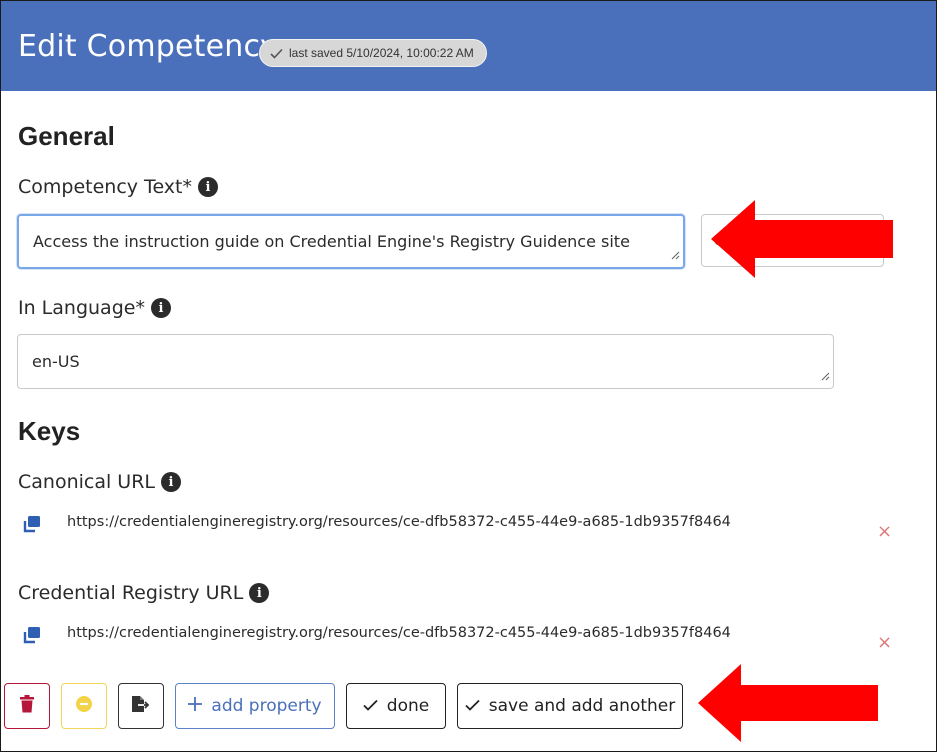 Image resolution: width=937 pixels, height=752 pixels. Describe the element at coordinates (266, 706) in the screenshot. I see `add-property-label: add property` at that location.